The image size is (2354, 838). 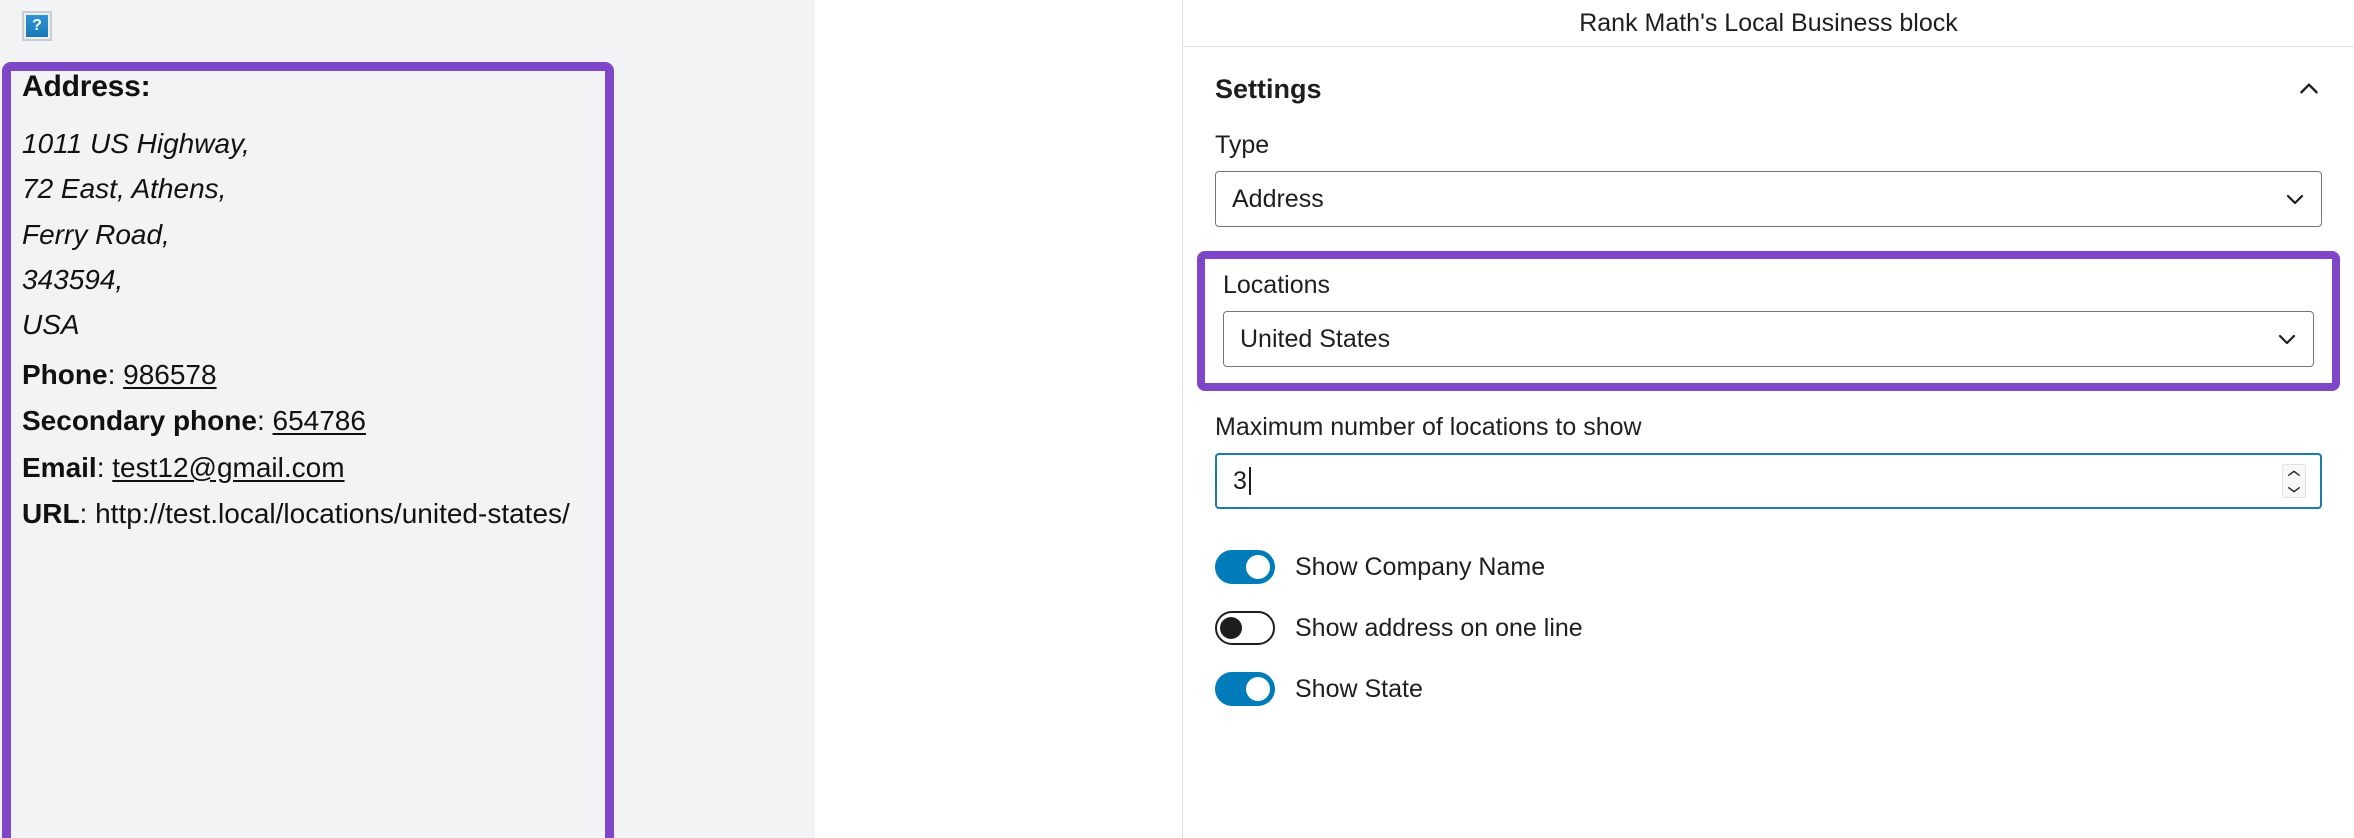 I want to click on contact-row-email: Email: test12@gmail.com, so click(x=612, y=467).